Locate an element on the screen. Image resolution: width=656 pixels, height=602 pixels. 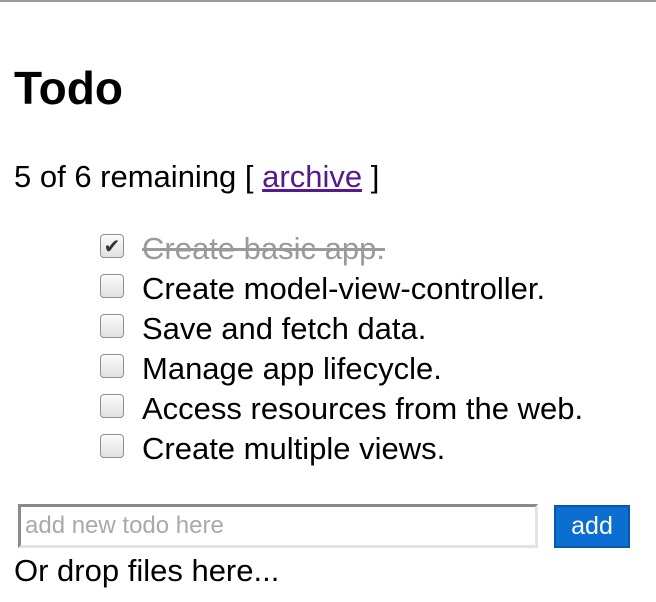
checkmark-icon: ✔ is located at coordinates (112, 246).